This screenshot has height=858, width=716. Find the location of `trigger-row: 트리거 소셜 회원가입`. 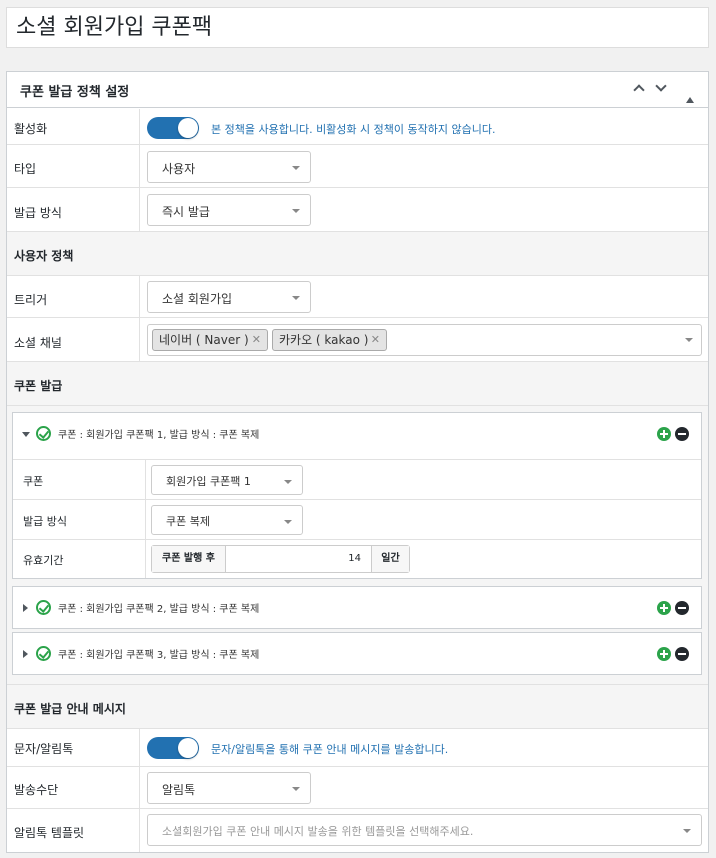

trigger-row: 트리거 소셜 회원가입 is located at coordinates (357, 297).